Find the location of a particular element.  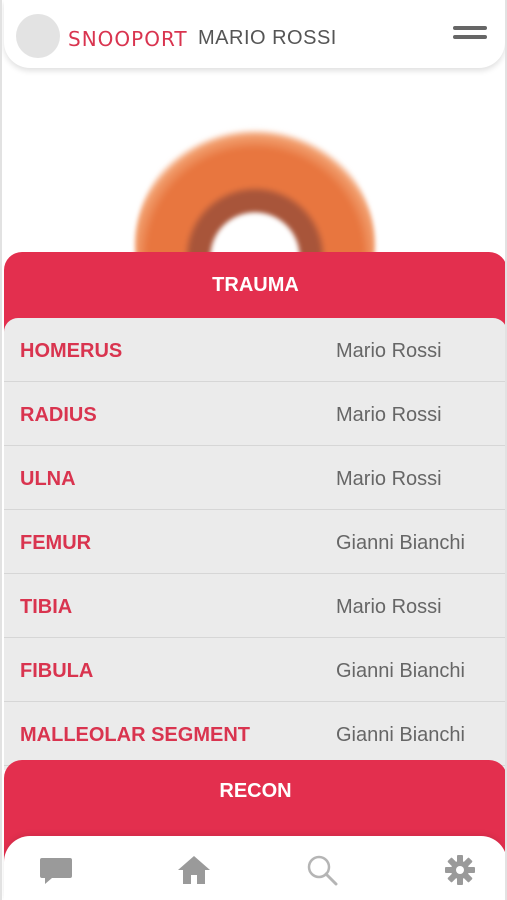

list-item-name: HOMERUS is located at coordinates (71, 351).